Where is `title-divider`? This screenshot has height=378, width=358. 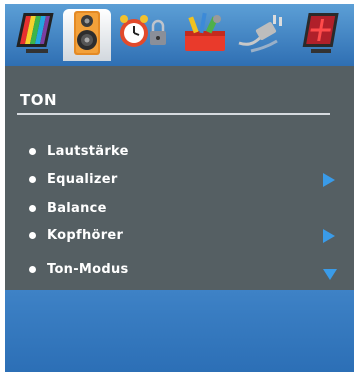 title-divider is located at coordinates (173, 114).